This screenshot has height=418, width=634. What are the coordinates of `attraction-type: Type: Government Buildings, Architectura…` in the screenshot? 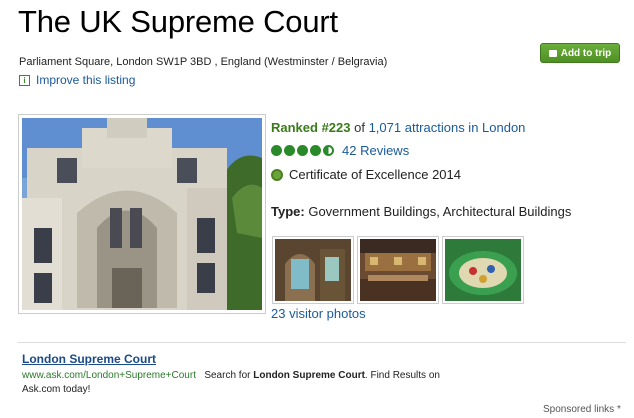 It's located at (421, 211).